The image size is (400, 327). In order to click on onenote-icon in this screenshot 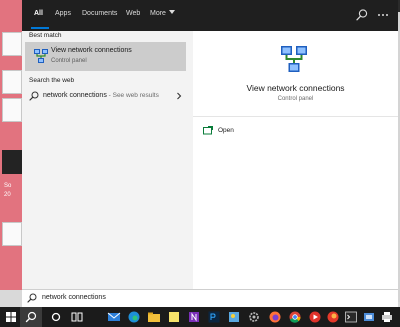, I will do `click(194, 317)`.